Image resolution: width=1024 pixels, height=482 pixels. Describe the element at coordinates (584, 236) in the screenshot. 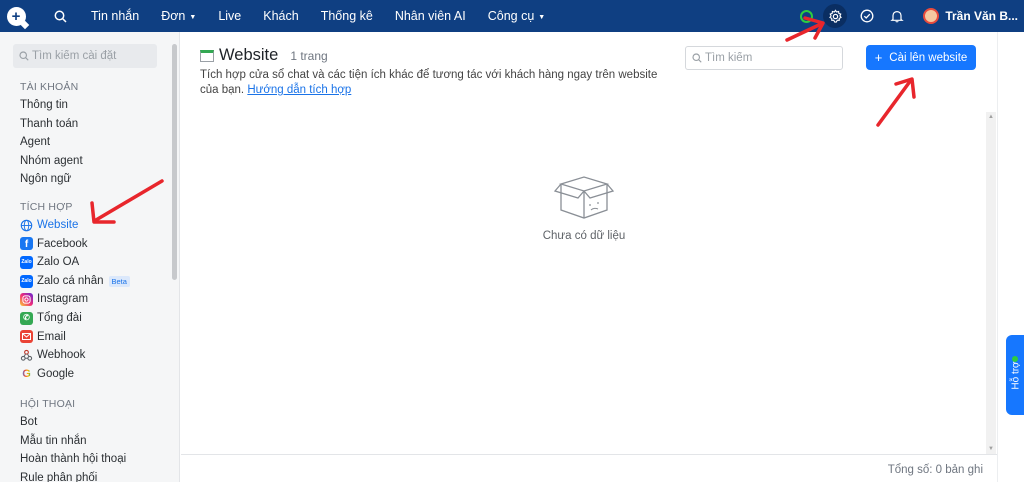

I see `empty-state-text: Chưa có dữ liệu` at that location.